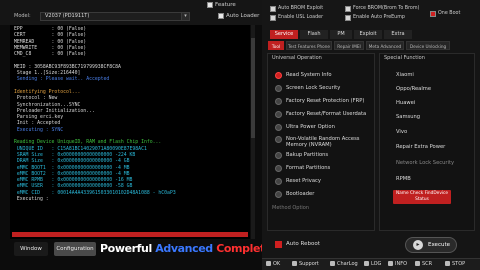  Describe the element at coordinates (398, 34) in the screenshot. I see `tab-extra: Extra` at that location.